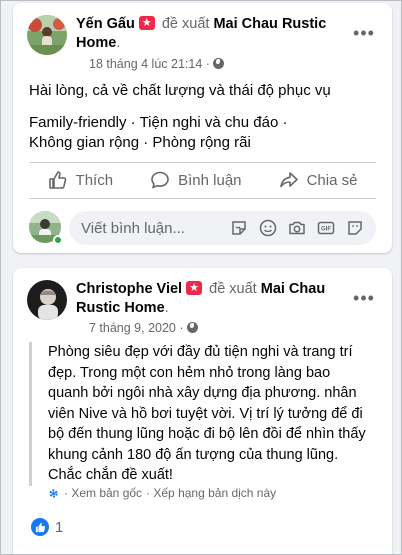 This screenshot has width=402, height=555. Describe the element at coordinates (158, 122) in the screenshot. I see `tags-line-1: Family-friendly · Tiện nghi và chu đáo ·` at that location.